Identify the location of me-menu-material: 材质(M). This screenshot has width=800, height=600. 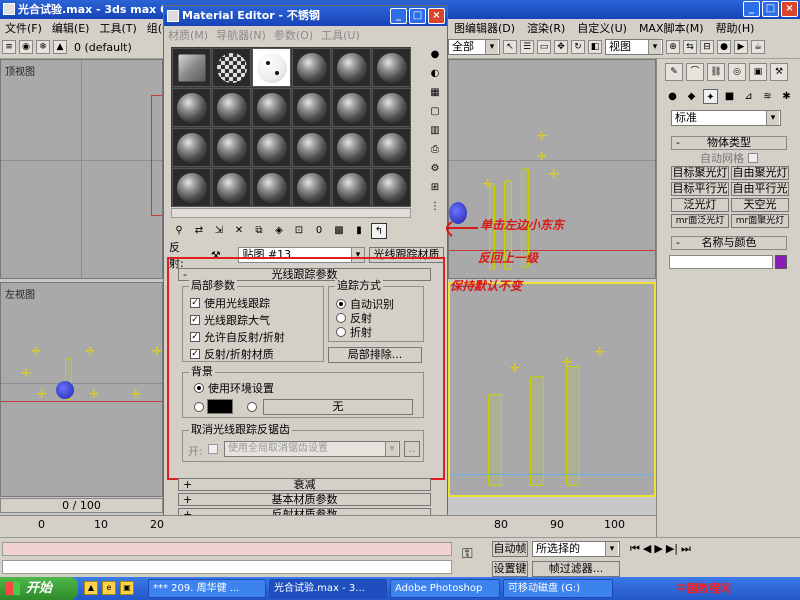
(188, 35).